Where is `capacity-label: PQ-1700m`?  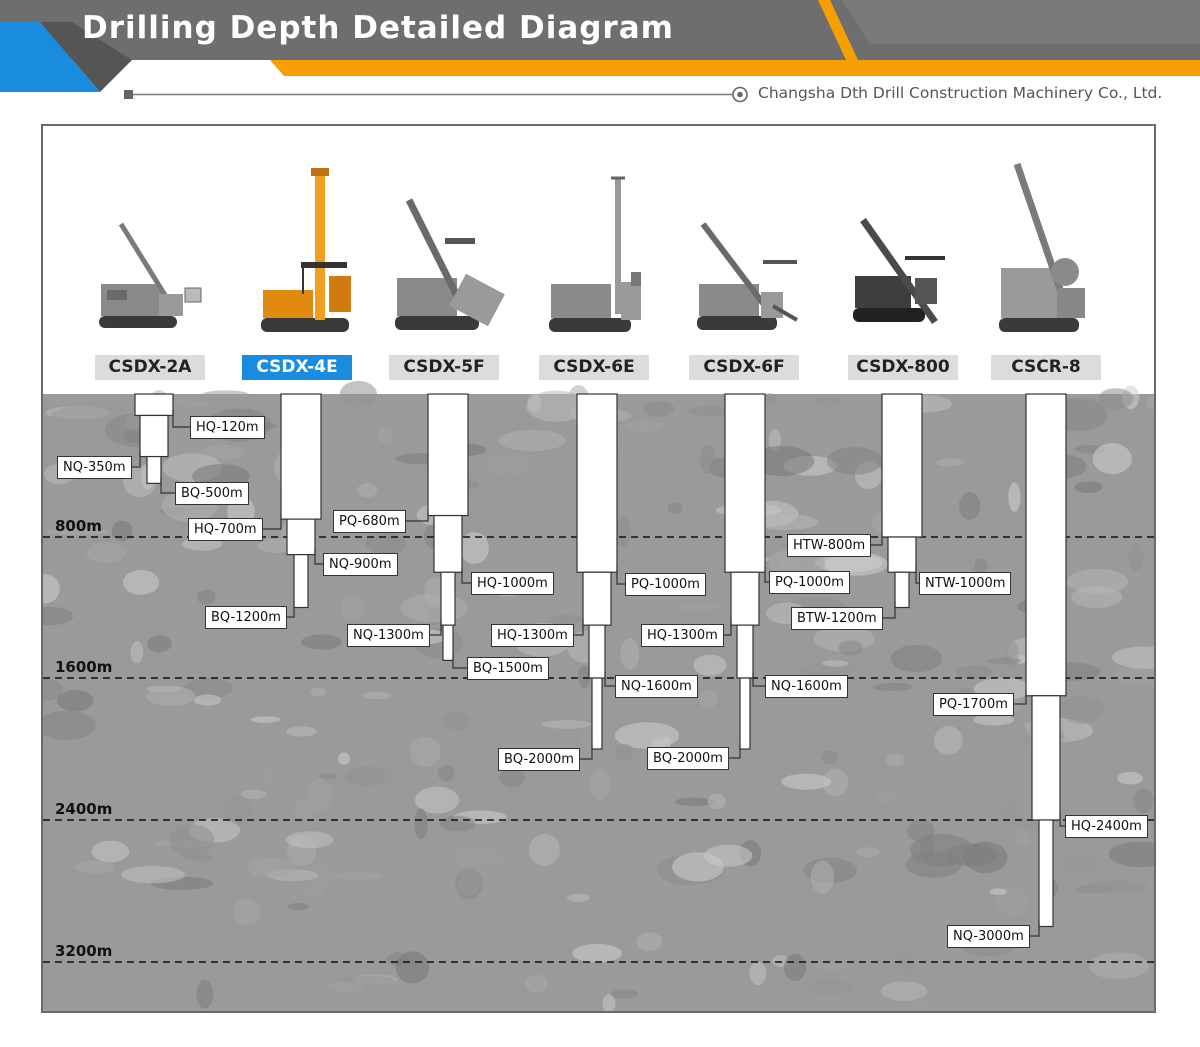 capacity-label: PQ-1700m is located at coordinates (973, 704).